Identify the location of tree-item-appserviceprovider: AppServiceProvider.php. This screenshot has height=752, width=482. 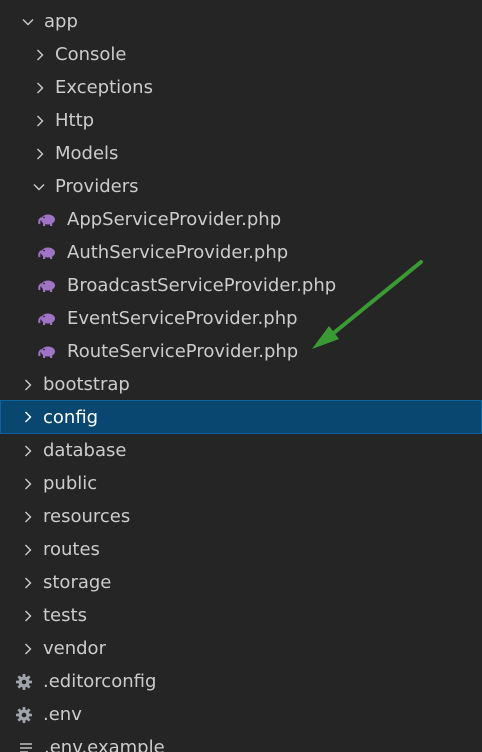
(241, 219).